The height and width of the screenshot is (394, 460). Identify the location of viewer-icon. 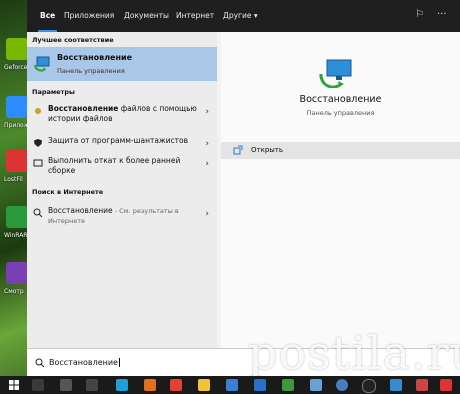
(17, 273).